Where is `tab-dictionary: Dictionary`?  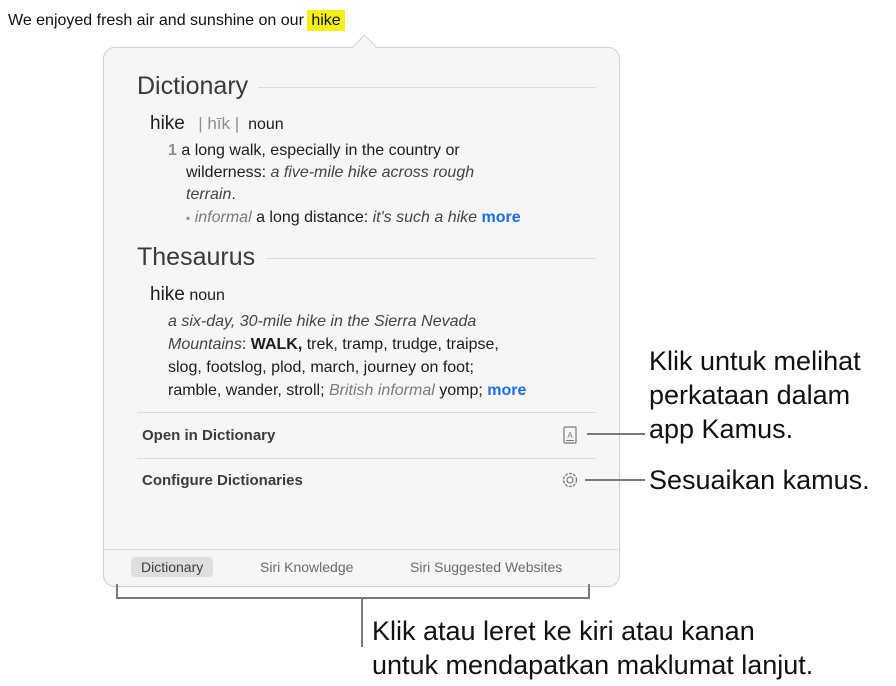
tab-dictionary: Dictionary is located at coordinates (172, 567).